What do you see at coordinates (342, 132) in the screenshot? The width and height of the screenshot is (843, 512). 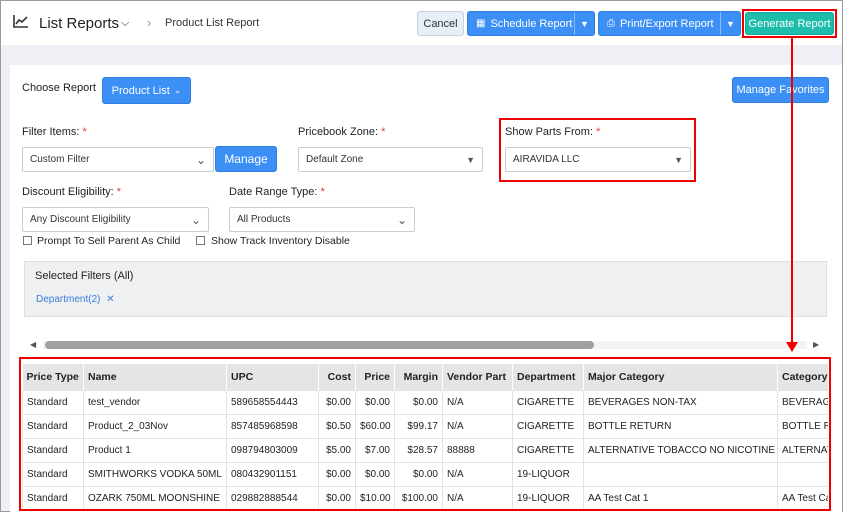 I see `pricebook-zone-label: Pricebook Zone: *` at bounding box center [342, 132].